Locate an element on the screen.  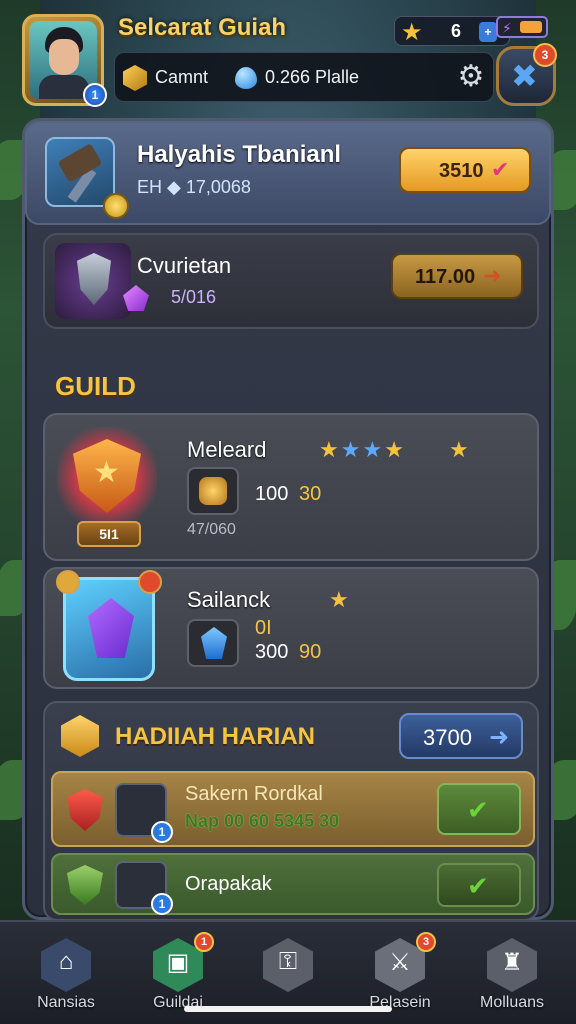
reward-title: Orapakak is located at coordinates (228, 884).